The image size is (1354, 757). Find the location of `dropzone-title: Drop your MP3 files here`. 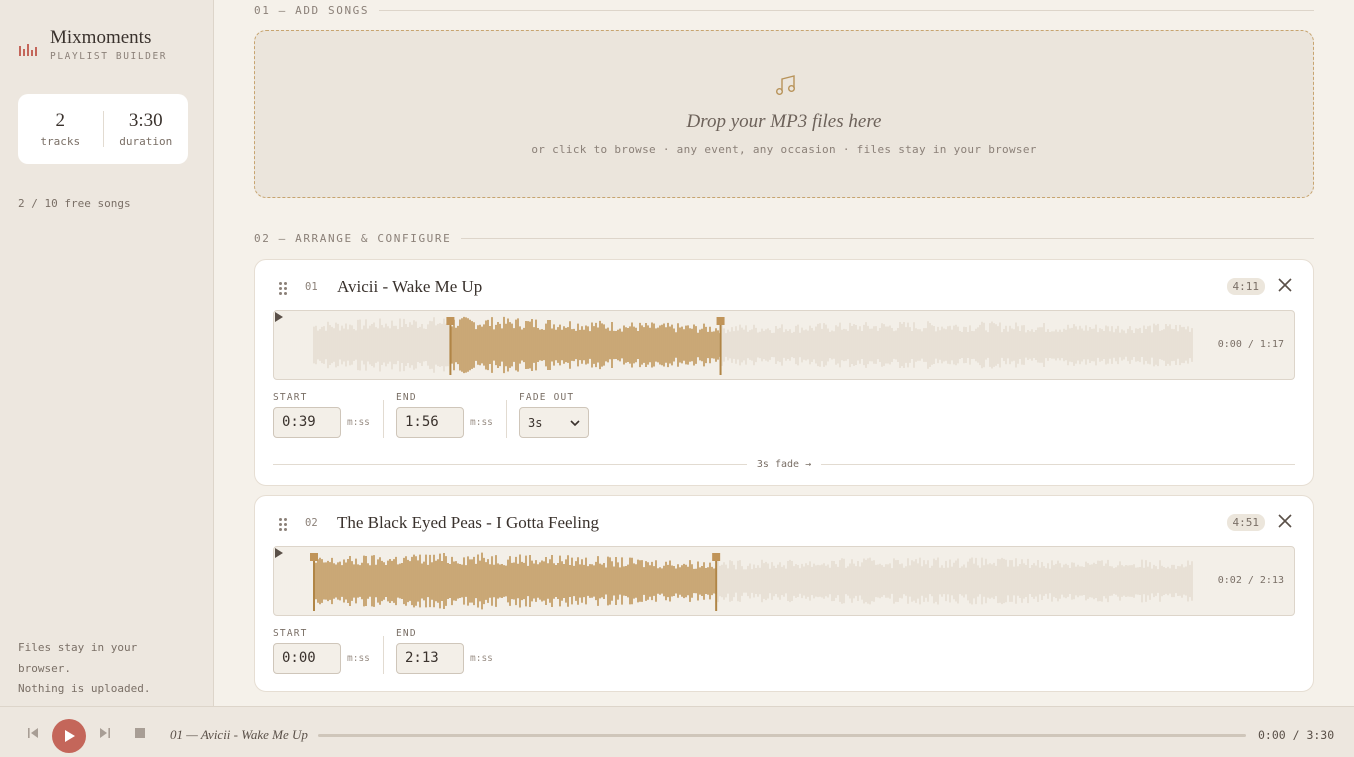

dropzone-title: Drop your MP3 files here is located at coordinates (784, 121).